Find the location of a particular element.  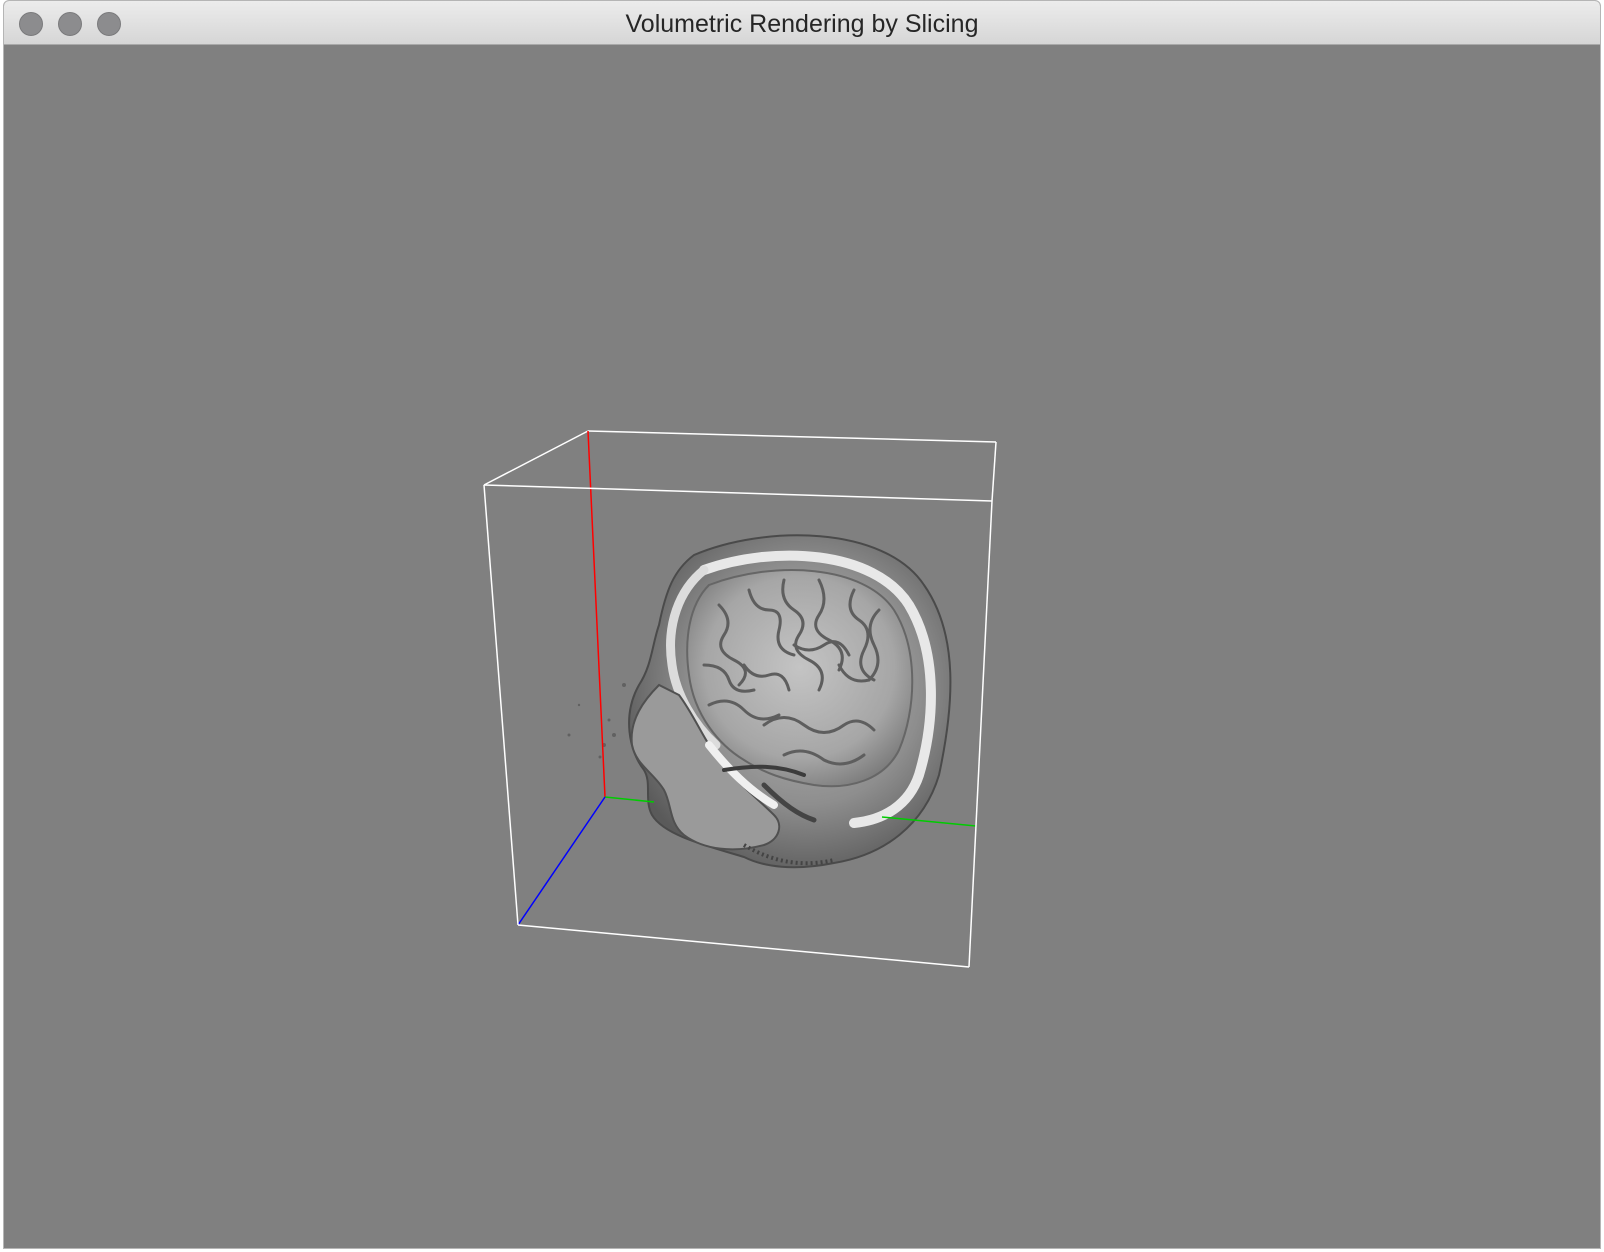

window-title: Volumetric Rendering by Slicing is located at coordinates (802, 24).